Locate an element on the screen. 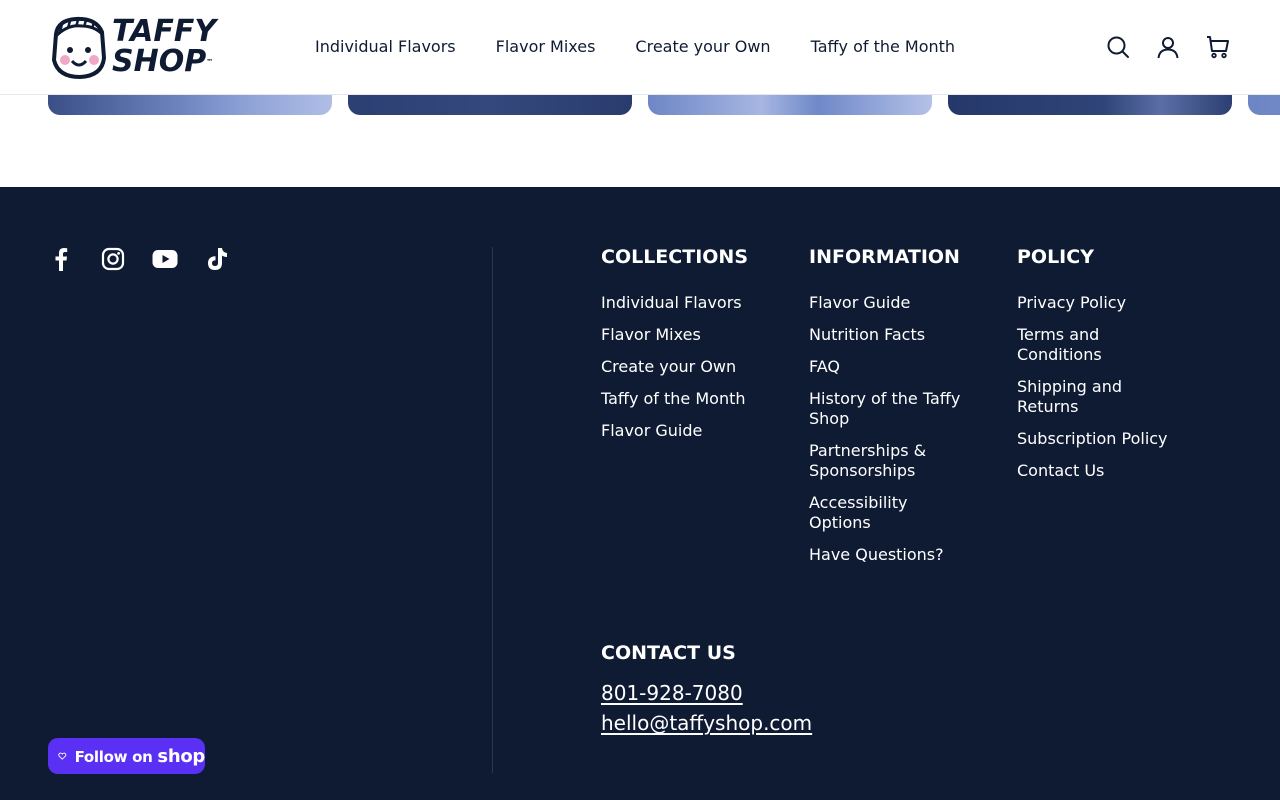 The height and width of the screenshot is (800, 1280). footer-link-partnerships: Partnerships & Sponsorships is located at coordinates (889, 461).